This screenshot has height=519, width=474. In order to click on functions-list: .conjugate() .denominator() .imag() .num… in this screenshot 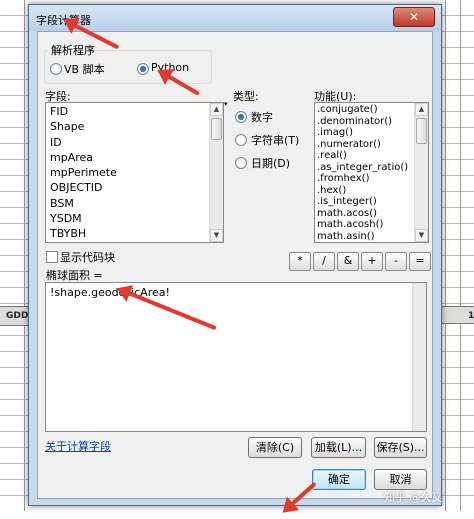, I will do `click(371, 172)`.